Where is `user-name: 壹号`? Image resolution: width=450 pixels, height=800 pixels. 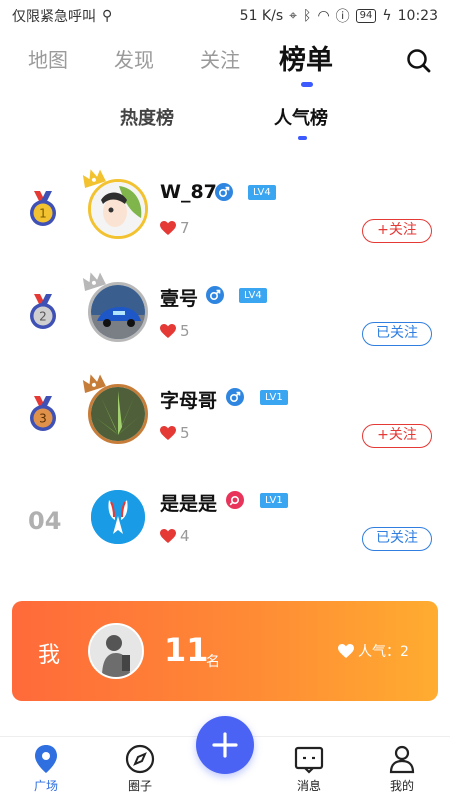
user-name: 壹号 is located at coordinates (179, 297).